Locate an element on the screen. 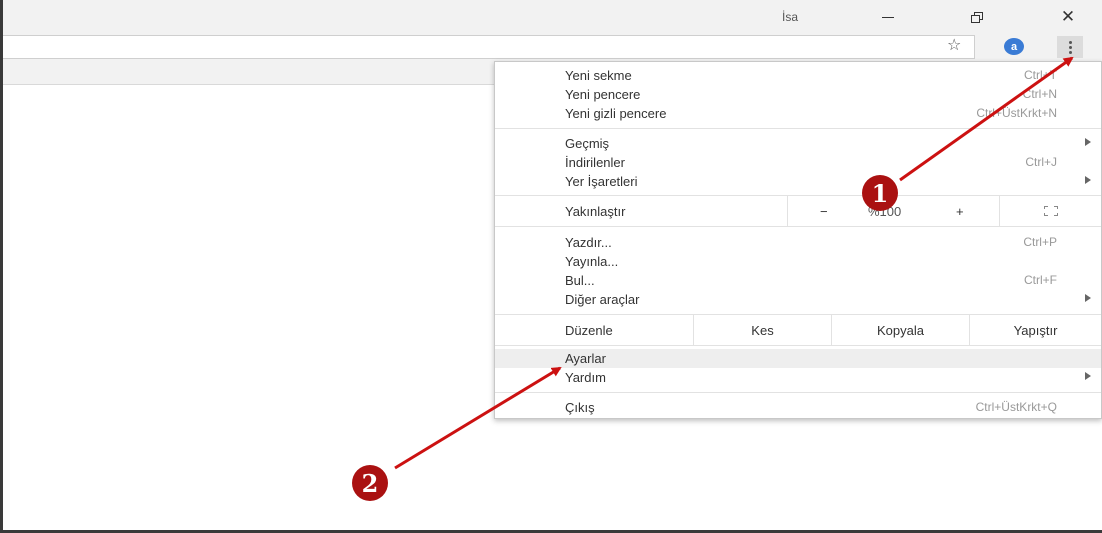 The height and width of the screenshot is (533, 1102). zoom-row: Yakınlaştır − %100 + is located at coordinates (798, 211).